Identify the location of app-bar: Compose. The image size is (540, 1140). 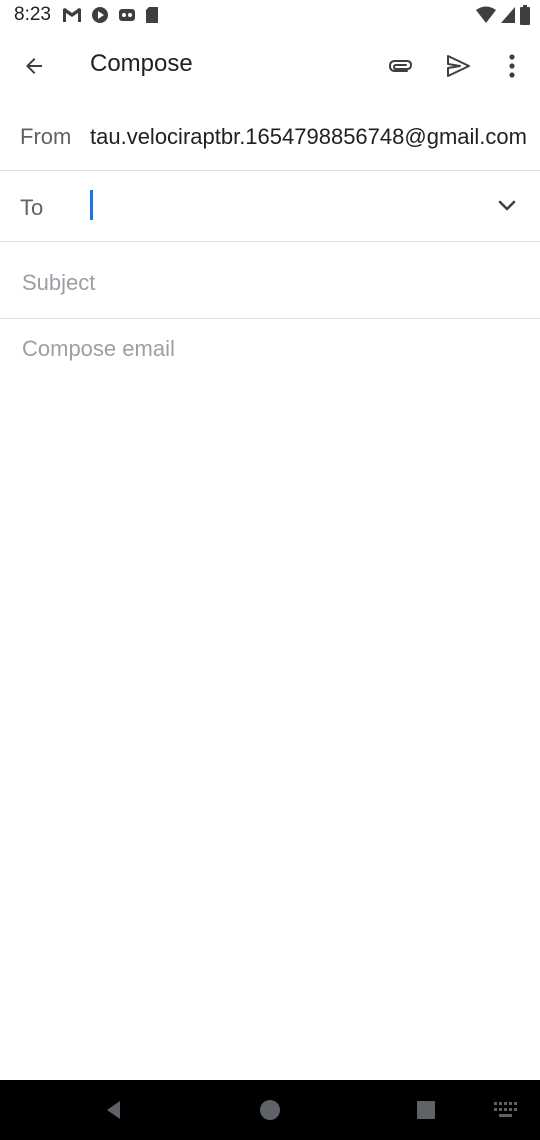
(270, 65).